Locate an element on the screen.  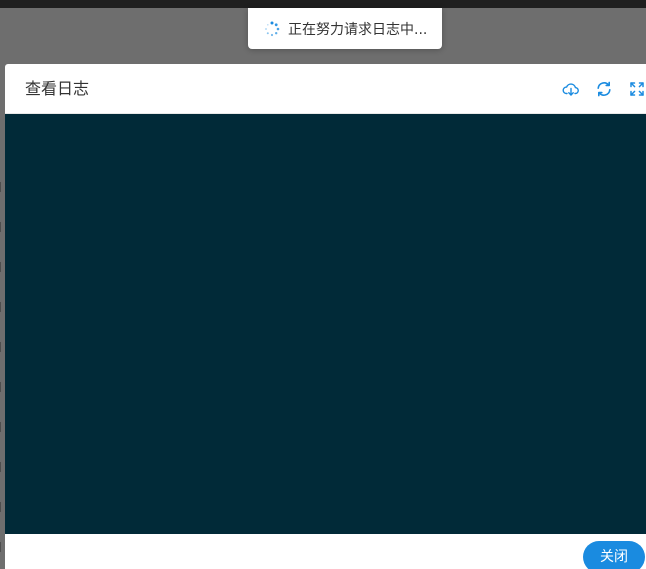
fullscreen-icon is located at coordinates (637, 89).